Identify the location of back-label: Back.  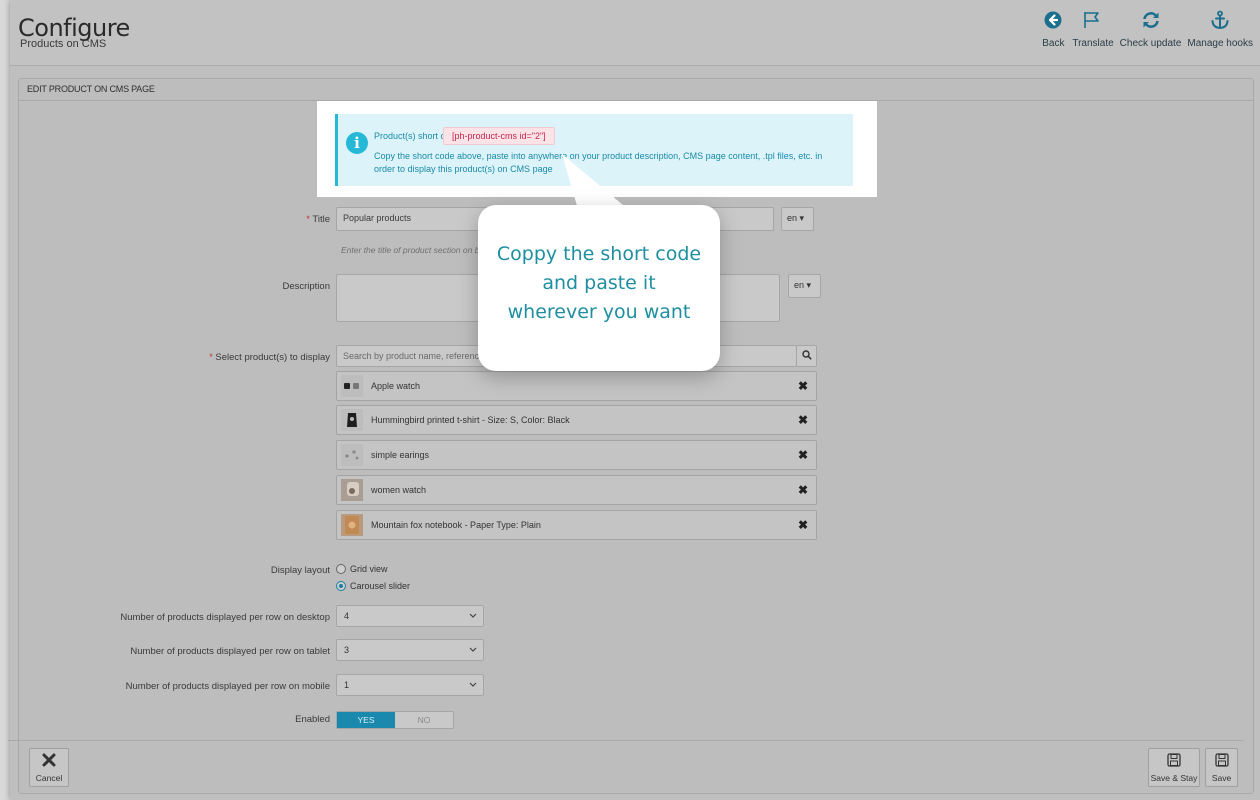
(1053, 43).